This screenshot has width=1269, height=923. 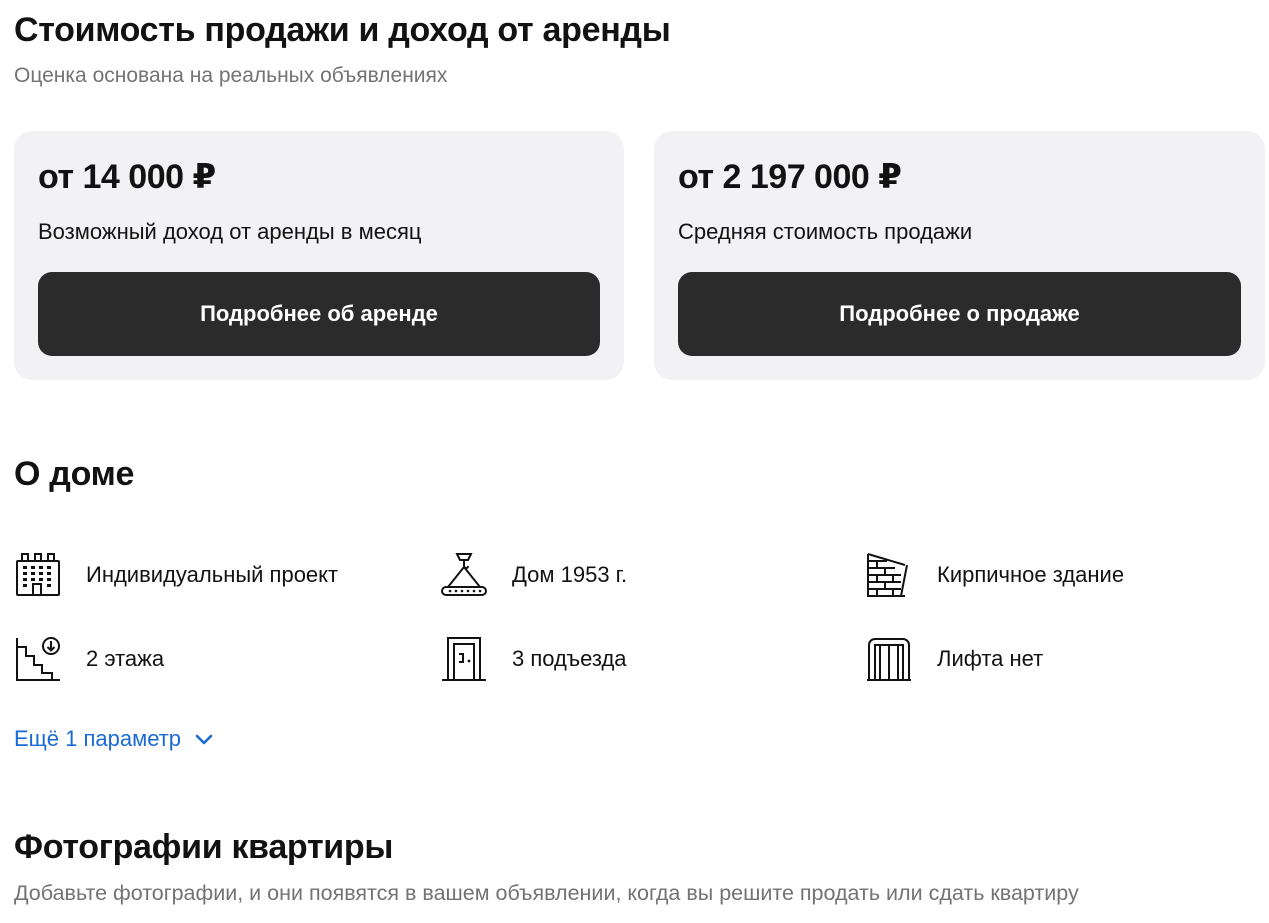 I want to click on rent-caption: Возможный доход от аренды в месяц, so click(x=230, y=231).